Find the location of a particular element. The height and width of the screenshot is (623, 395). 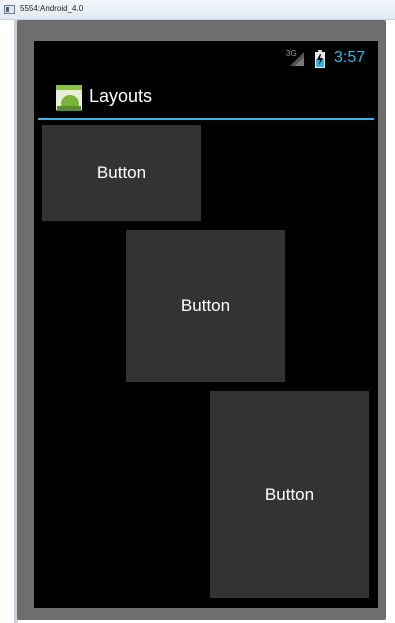

status-bar: 3G 3:57 is located at coordinates (206, 58).